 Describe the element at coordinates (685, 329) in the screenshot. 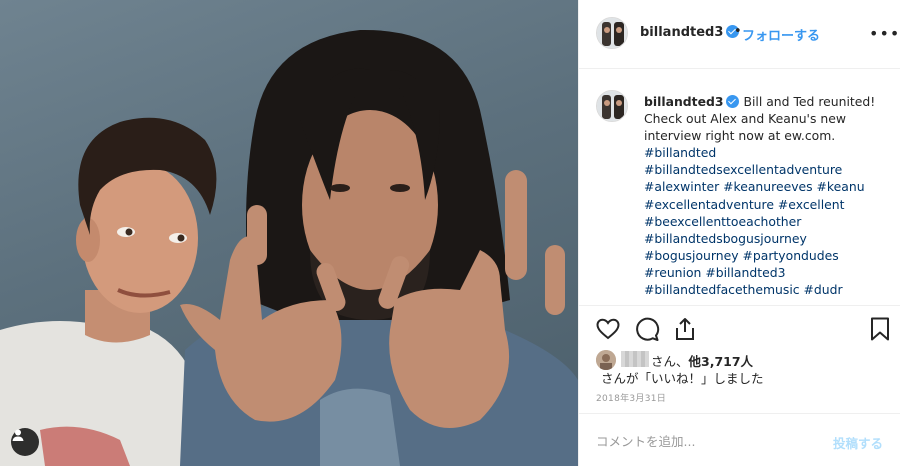

I see `share-icon` at that location.